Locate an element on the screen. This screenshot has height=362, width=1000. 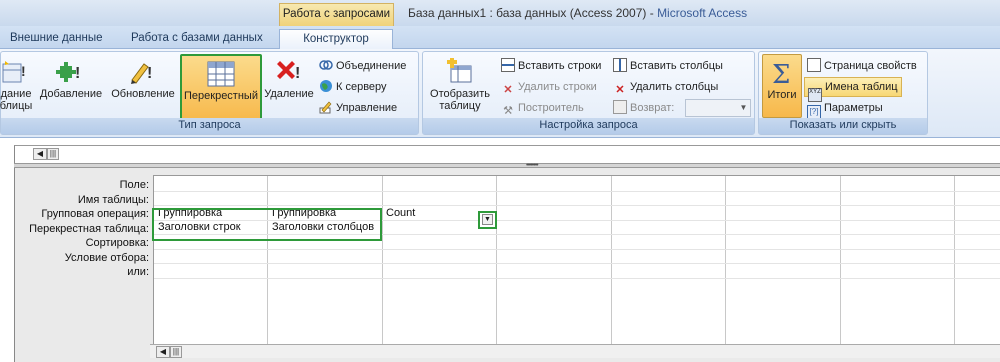
insert-rows-icon is located at coordinates (508, 65).